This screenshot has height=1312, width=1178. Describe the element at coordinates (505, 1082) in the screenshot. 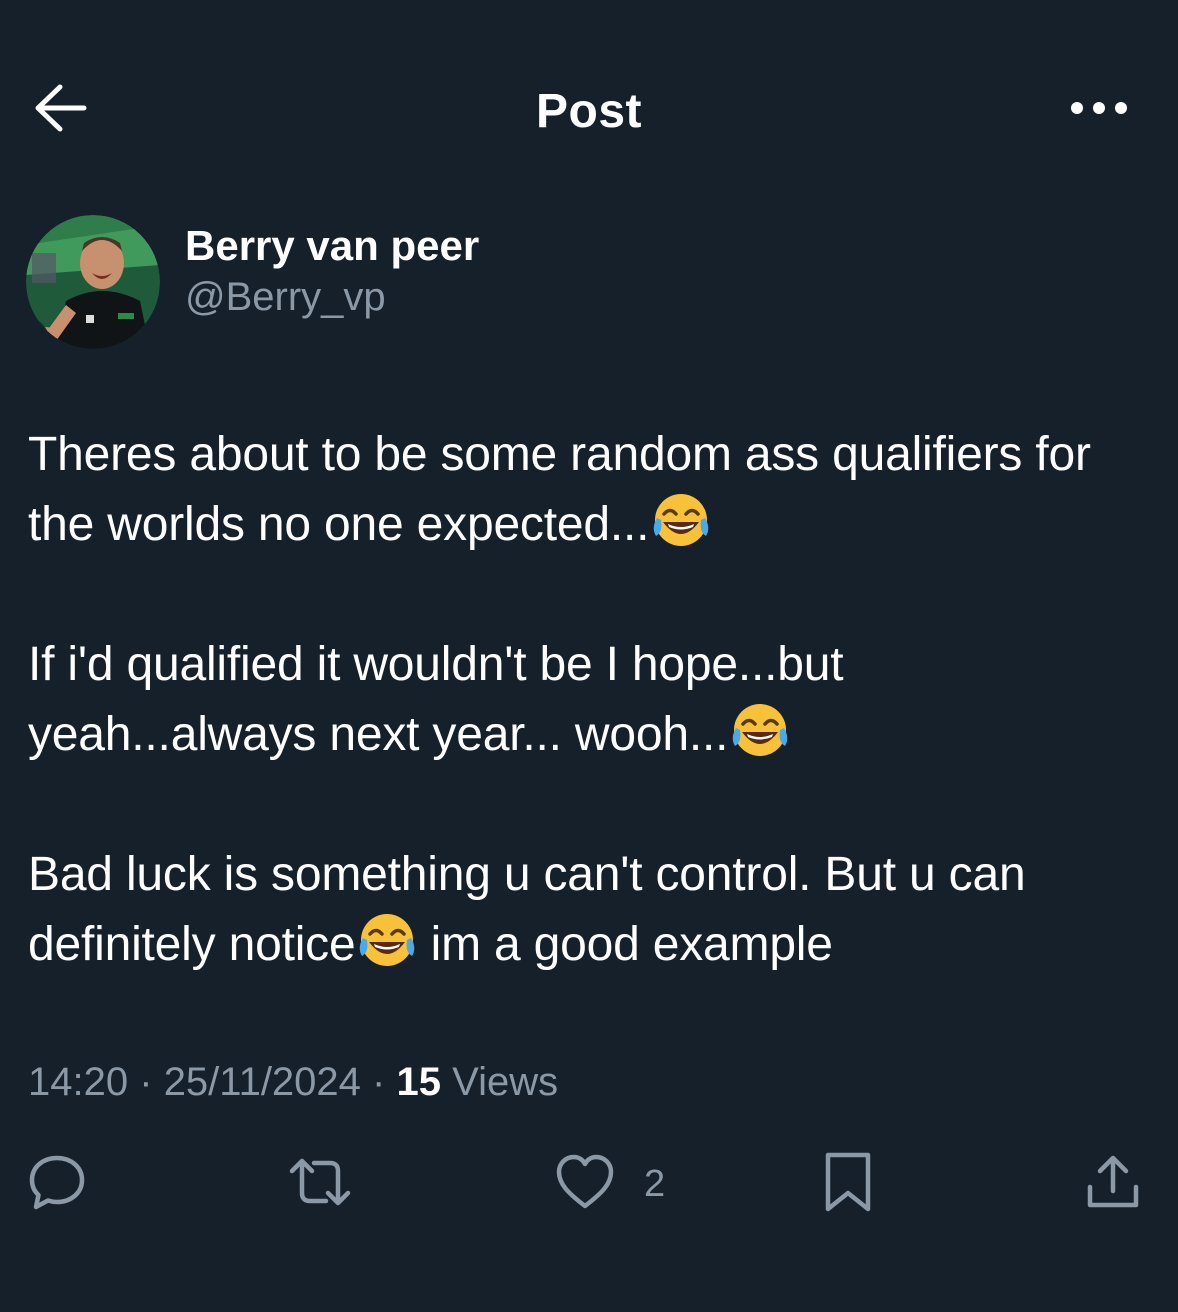

I see `views-label: Views` at that location.